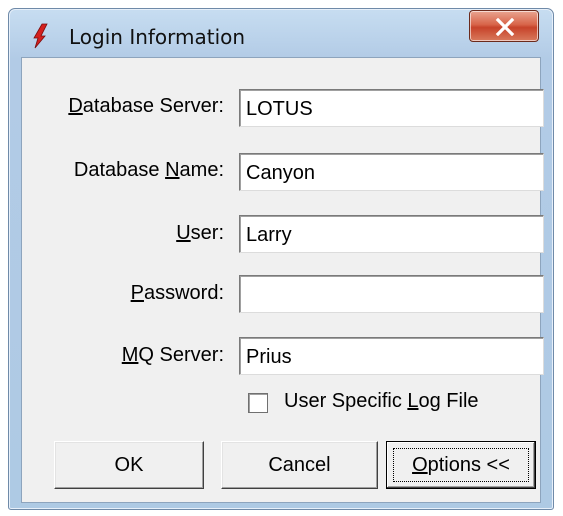 This screenshot has height=516, width=563. I want to click on database-name-label: Database Name:, so click(148, 170).